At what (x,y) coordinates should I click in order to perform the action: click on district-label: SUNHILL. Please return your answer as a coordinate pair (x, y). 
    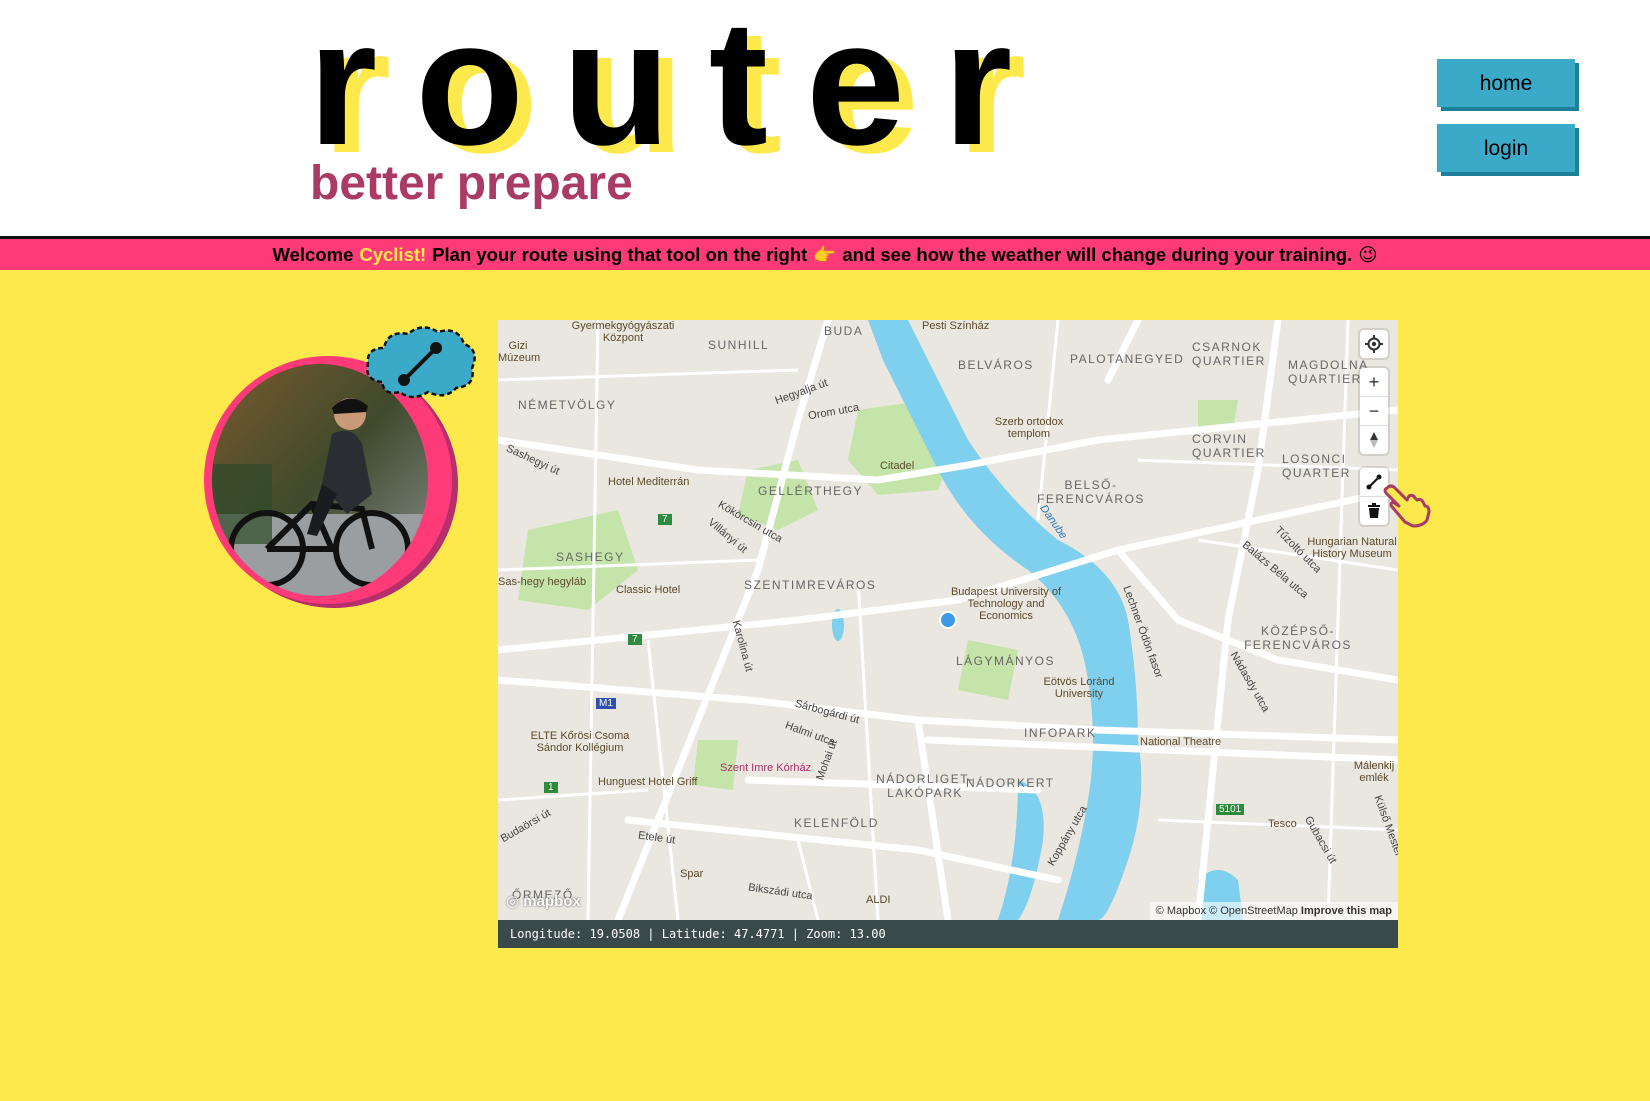
    Looking at the image, I should click on (739, 345).